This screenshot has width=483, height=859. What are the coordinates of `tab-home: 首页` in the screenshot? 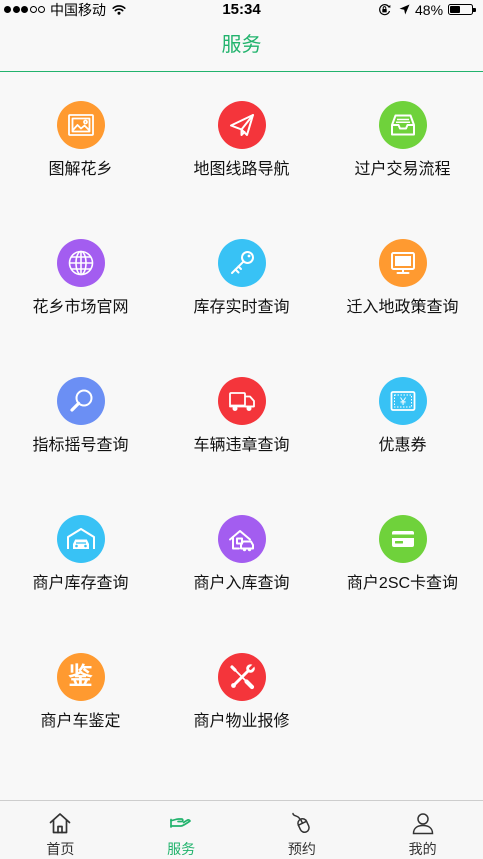 It's located at (60, 830).